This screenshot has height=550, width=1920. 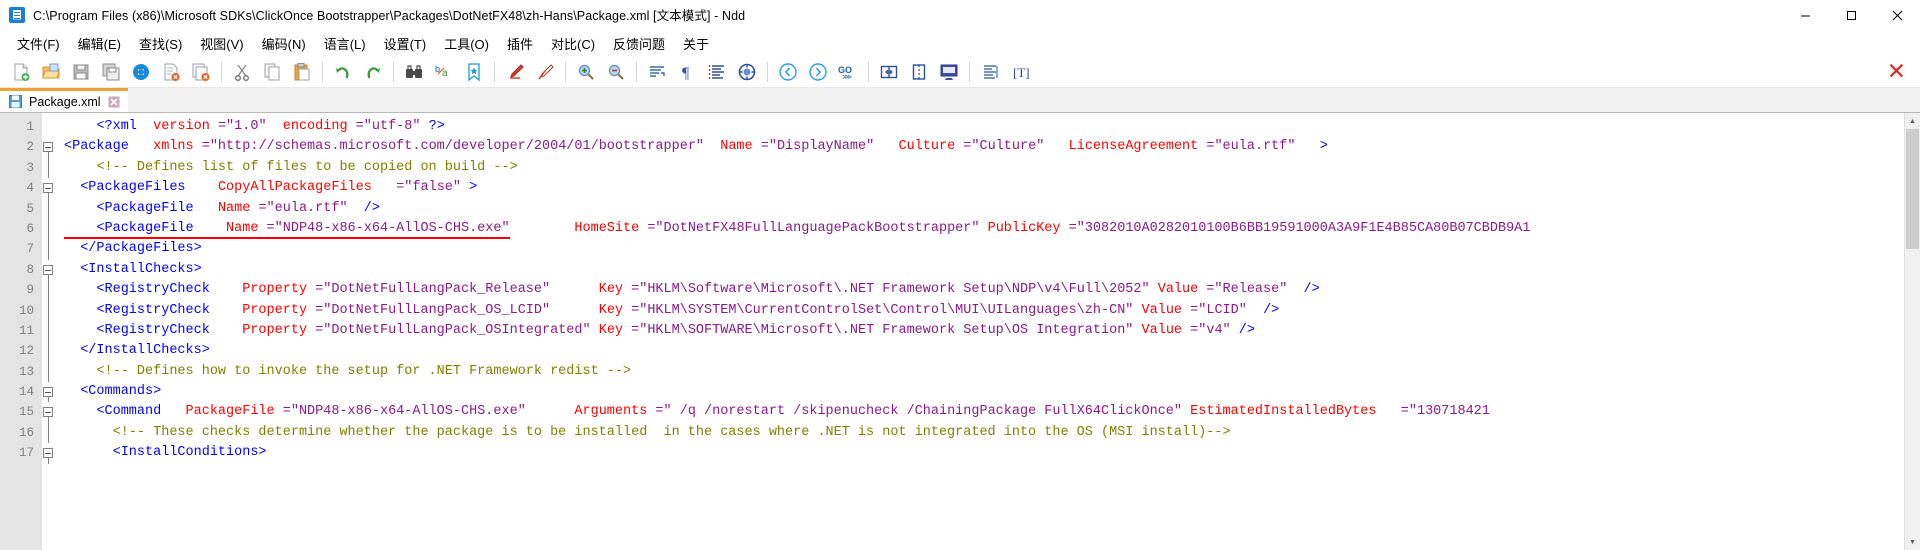 I want to click on menu-feedback: 反馈问题, so click(x=639, y=43).